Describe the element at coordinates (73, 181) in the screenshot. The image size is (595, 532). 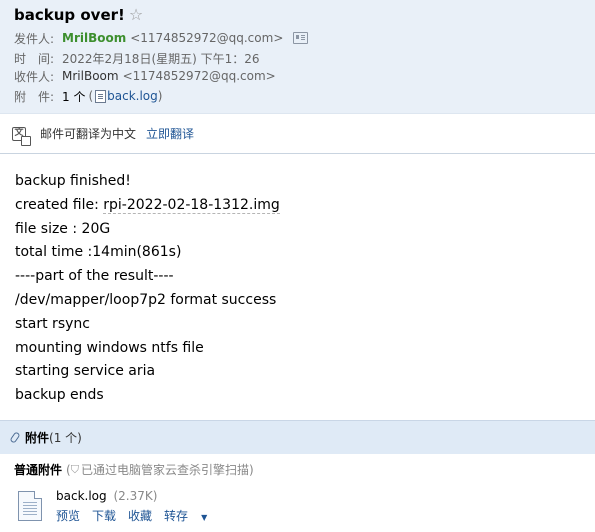
I see `body-line: backup finished!` at that location.